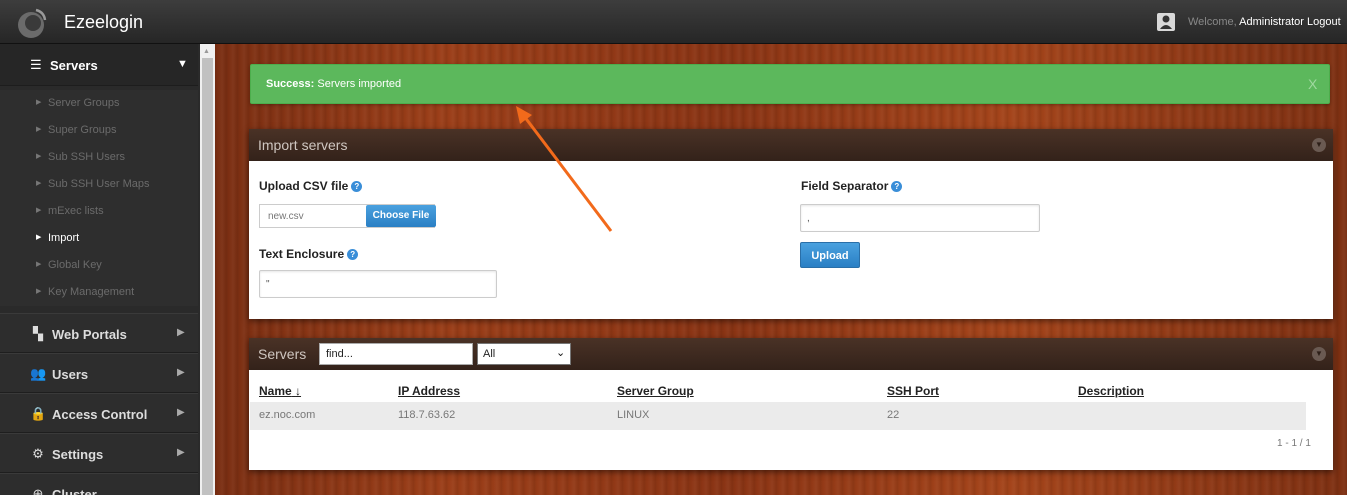 The width and height of the screenshot is (1347, 495). What do you see at coordinates (282, 354) in the screenshot?
I see `panel-title: Servers` at bounding box center [282, 354].